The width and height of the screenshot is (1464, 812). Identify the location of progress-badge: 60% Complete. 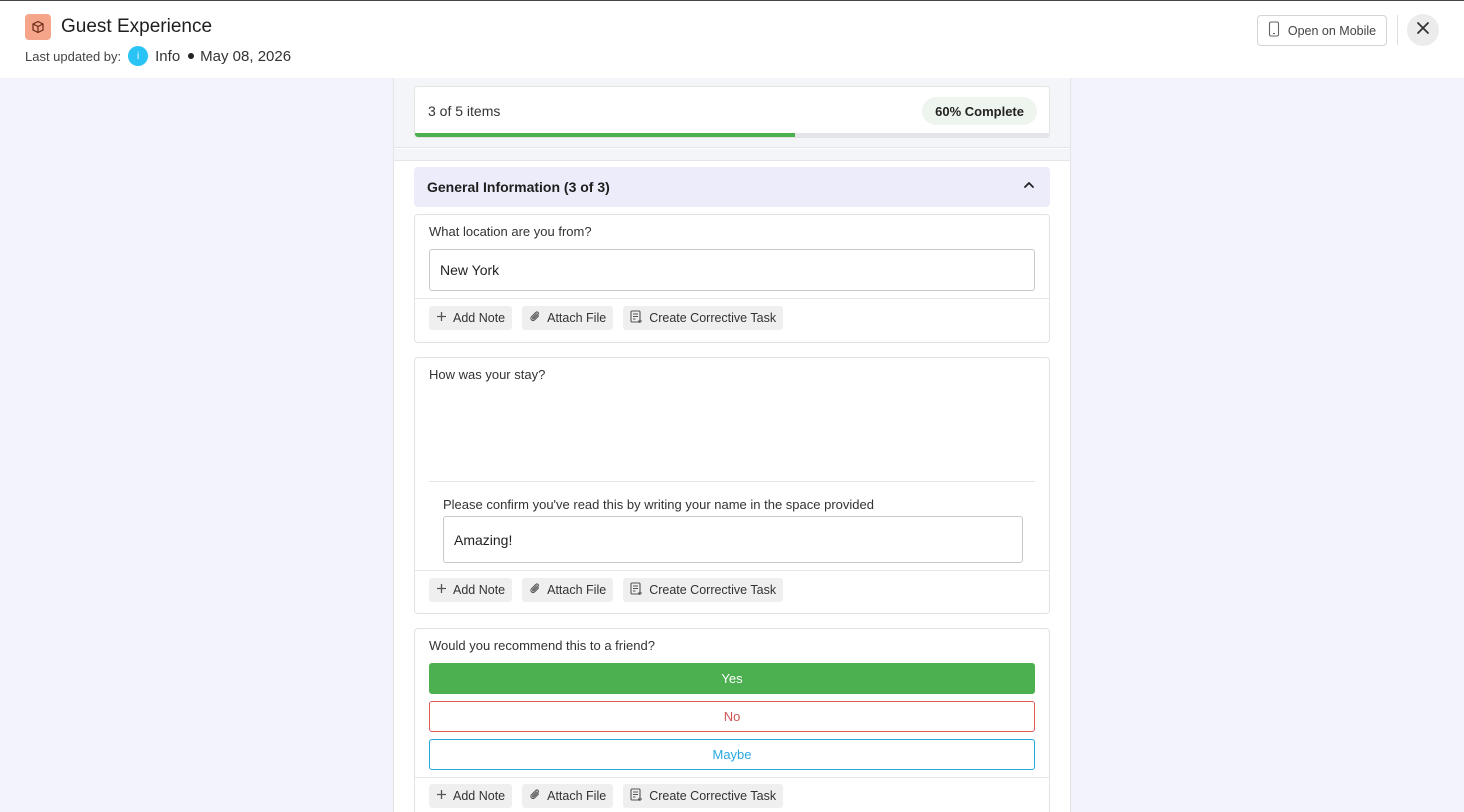
(979, 111).